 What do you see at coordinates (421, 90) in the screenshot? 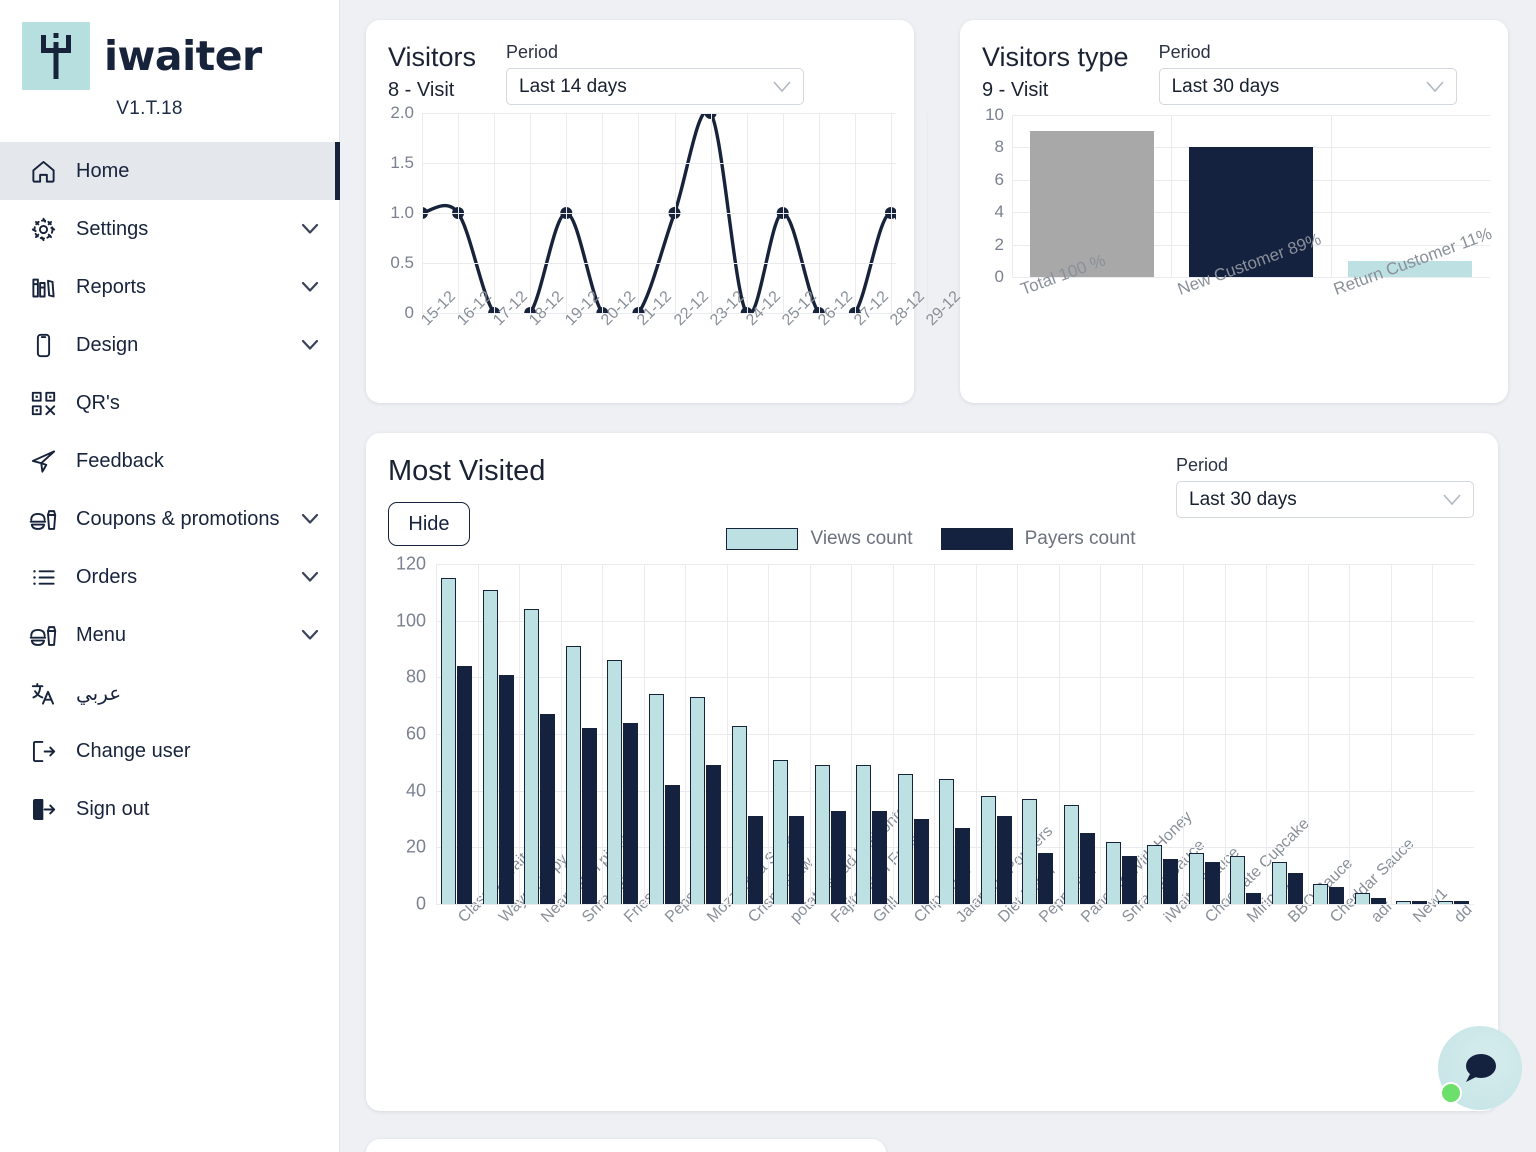
I see `visitors-subtitle: 8 - Visit` at bounding box center [421, 90].